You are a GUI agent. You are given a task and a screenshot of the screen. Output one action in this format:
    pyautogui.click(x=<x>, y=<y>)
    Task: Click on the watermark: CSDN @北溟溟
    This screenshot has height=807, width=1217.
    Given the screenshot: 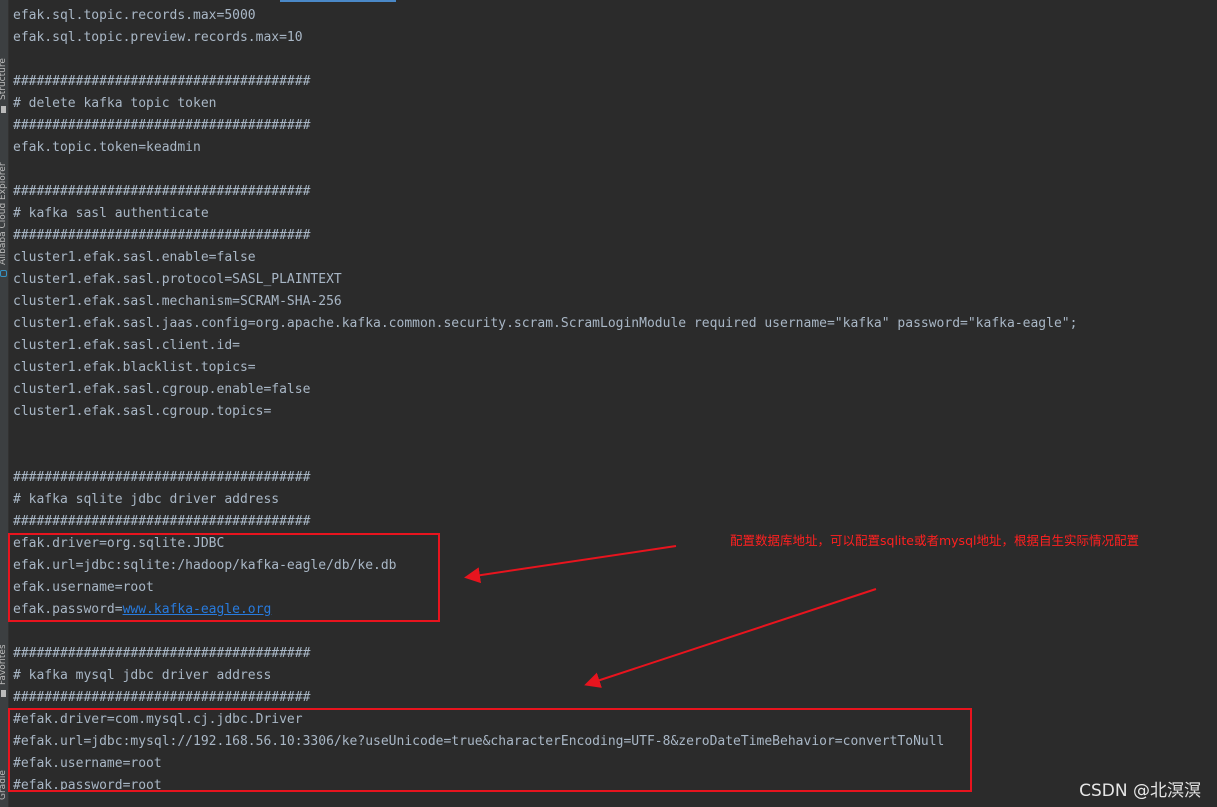 What is the action you would take?
    pyautogui.click(x=1140, y=791)
    